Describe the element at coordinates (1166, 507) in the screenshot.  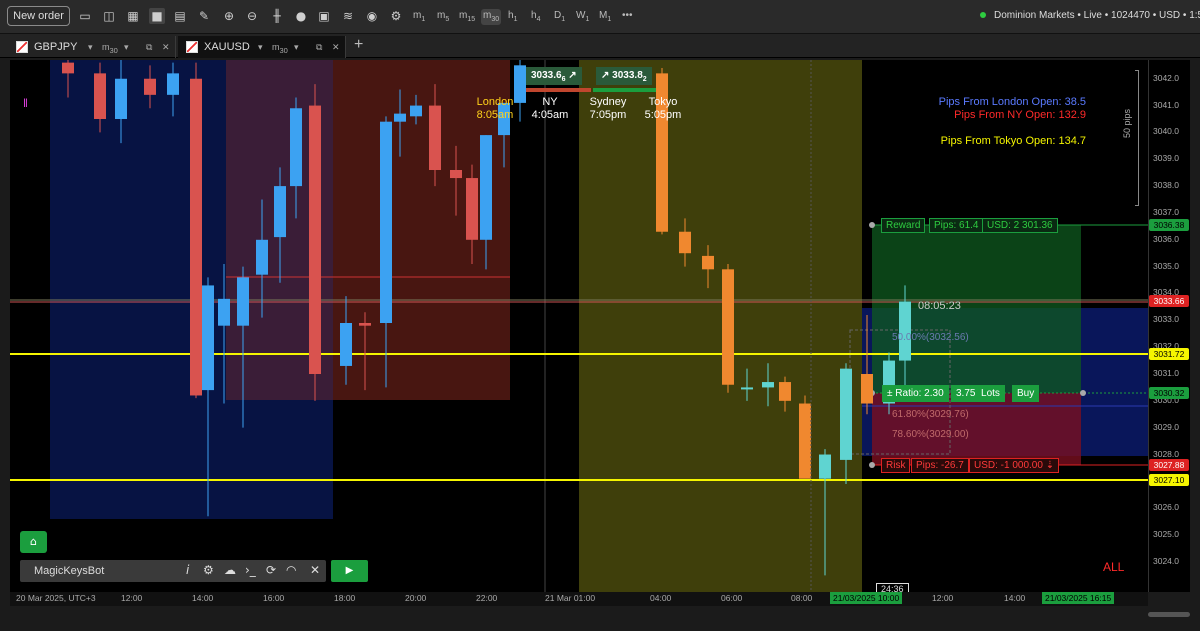
I see `price-tick: 3026.0` at that location.